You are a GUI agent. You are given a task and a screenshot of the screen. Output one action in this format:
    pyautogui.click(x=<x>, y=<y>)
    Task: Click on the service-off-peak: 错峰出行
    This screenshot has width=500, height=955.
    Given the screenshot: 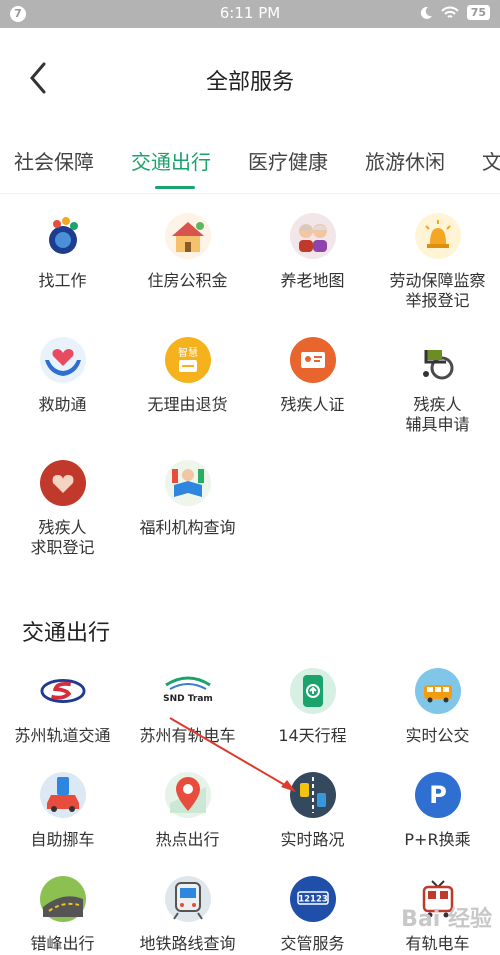 What is the action you would take?
    pyautogui.click(x=62, y=915)
    